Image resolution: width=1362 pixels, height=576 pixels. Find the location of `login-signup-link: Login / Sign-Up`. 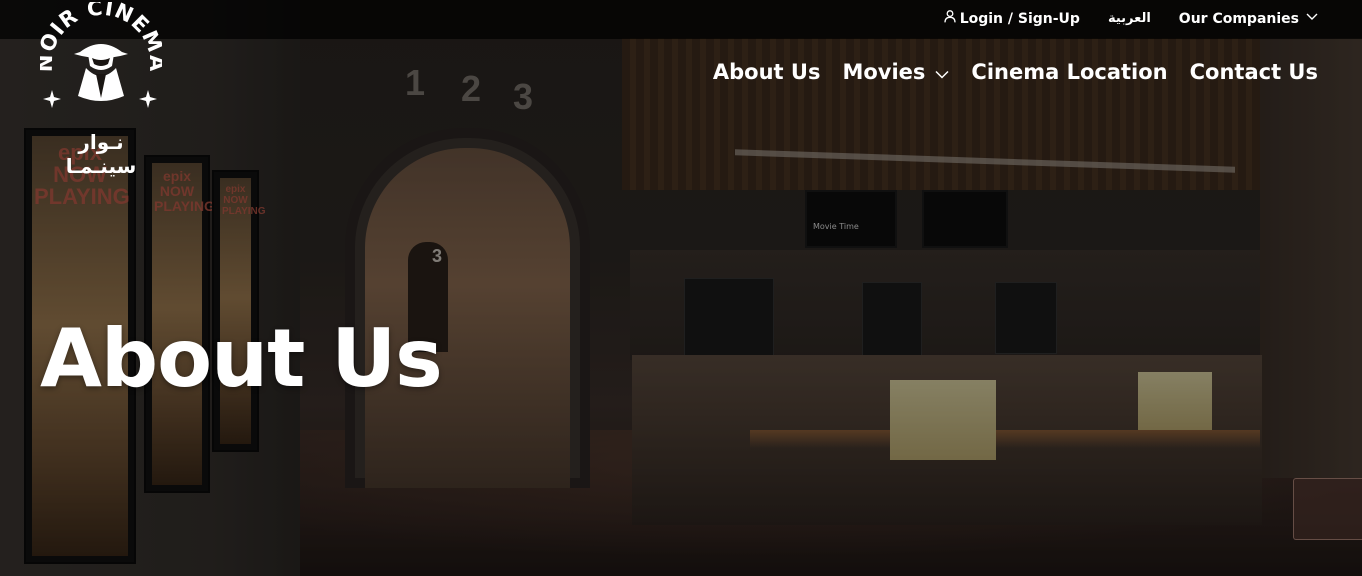

login-signup-link: Login / Sign-Up is located at coordinates (1012, 18).